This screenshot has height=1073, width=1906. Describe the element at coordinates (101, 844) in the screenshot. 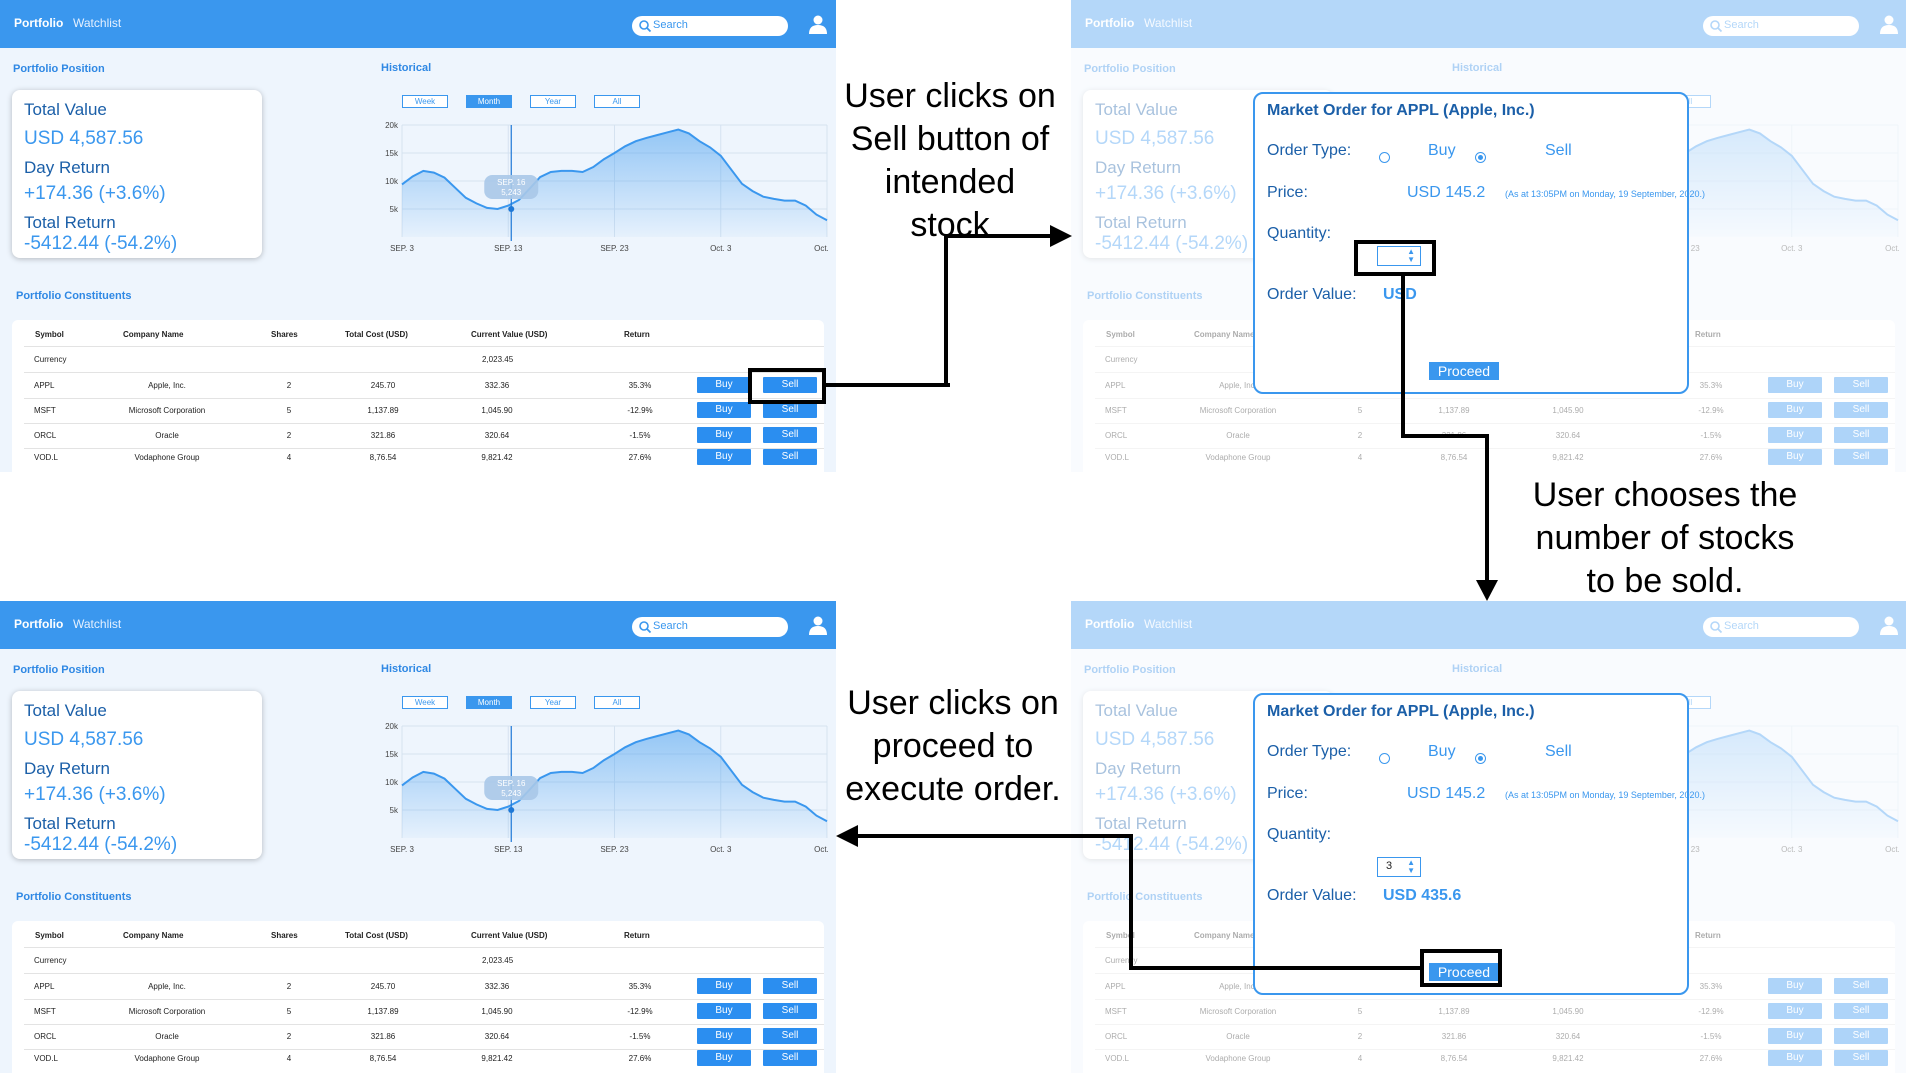

I see `total-return: -5412.44 (-54.2%)` at that location.